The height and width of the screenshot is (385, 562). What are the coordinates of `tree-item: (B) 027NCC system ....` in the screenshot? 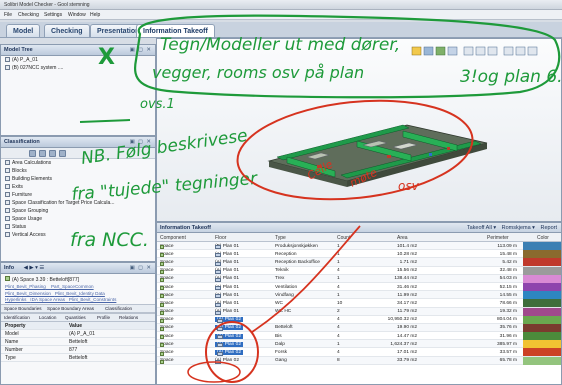 It's located at (78, 68).